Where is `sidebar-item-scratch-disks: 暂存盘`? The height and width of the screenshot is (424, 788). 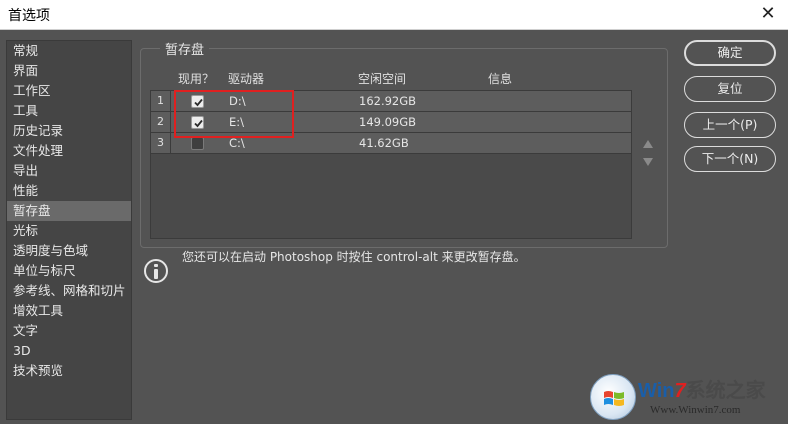
sidebar-item-scratch-disks: 暂存盘 is located at coordinates (69, 211).